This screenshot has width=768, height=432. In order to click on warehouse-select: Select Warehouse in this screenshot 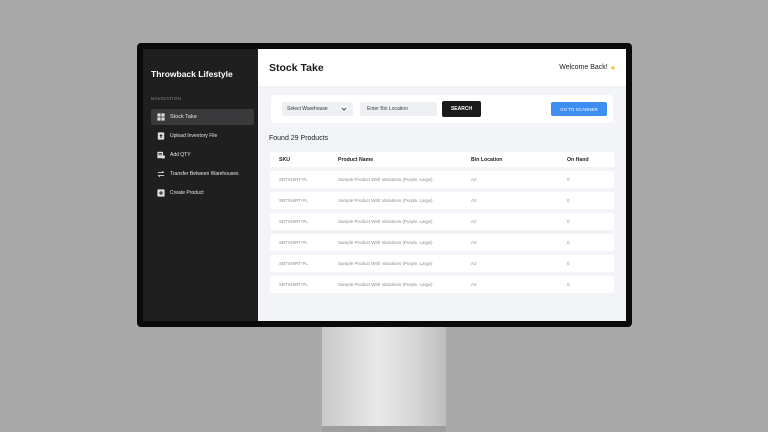, I will do `click(317, 109)`.